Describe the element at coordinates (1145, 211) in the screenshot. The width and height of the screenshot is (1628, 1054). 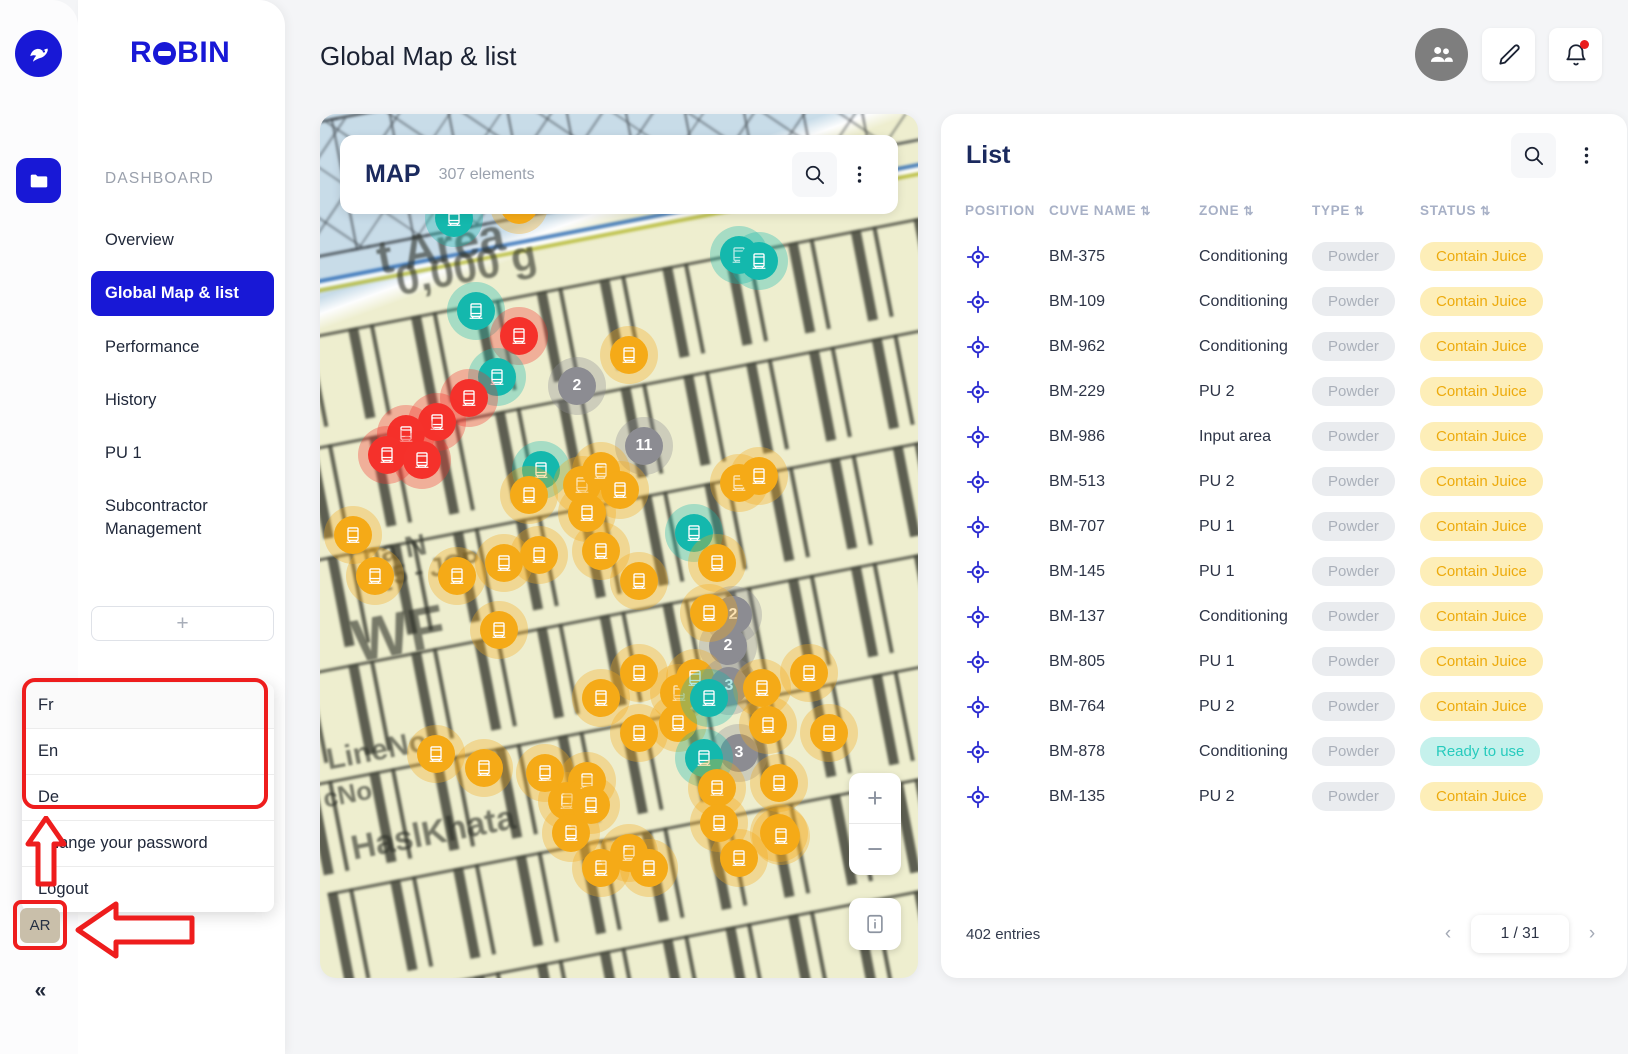
I see `sort-icon-cuve-name: ⇅` at that location.